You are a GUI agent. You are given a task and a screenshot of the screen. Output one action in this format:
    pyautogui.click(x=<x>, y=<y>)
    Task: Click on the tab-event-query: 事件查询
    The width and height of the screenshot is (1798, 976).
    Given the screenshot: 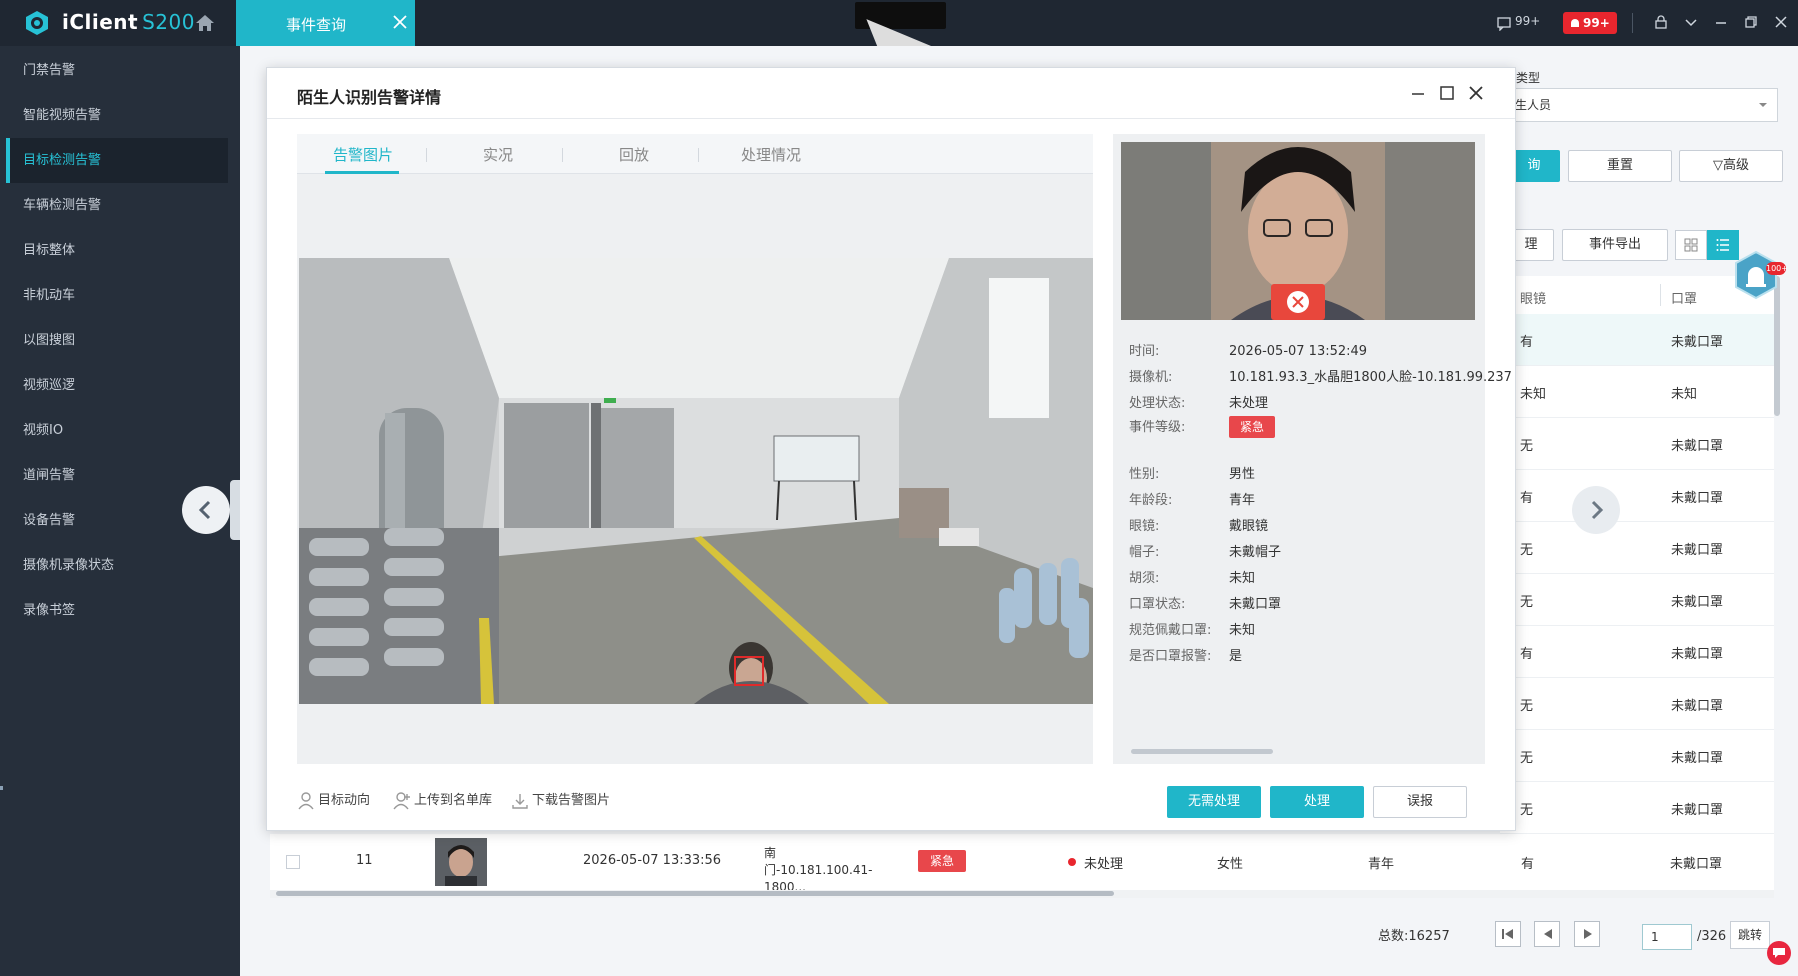 What is the action you would take?
    pyautogui.click(x=325, y=23)
    